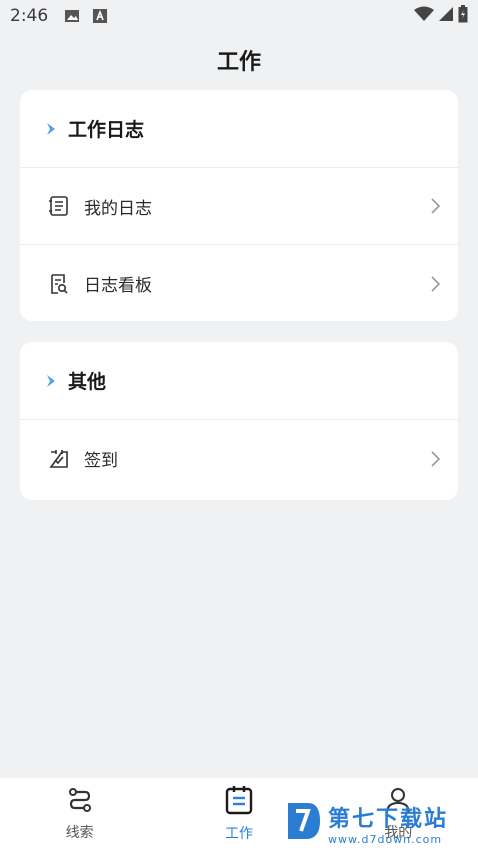 The width and height of the screenshot is (478, 850). Describe the element at coordinates (100, 16) in the screenshot. I see `a-icon` at that location.